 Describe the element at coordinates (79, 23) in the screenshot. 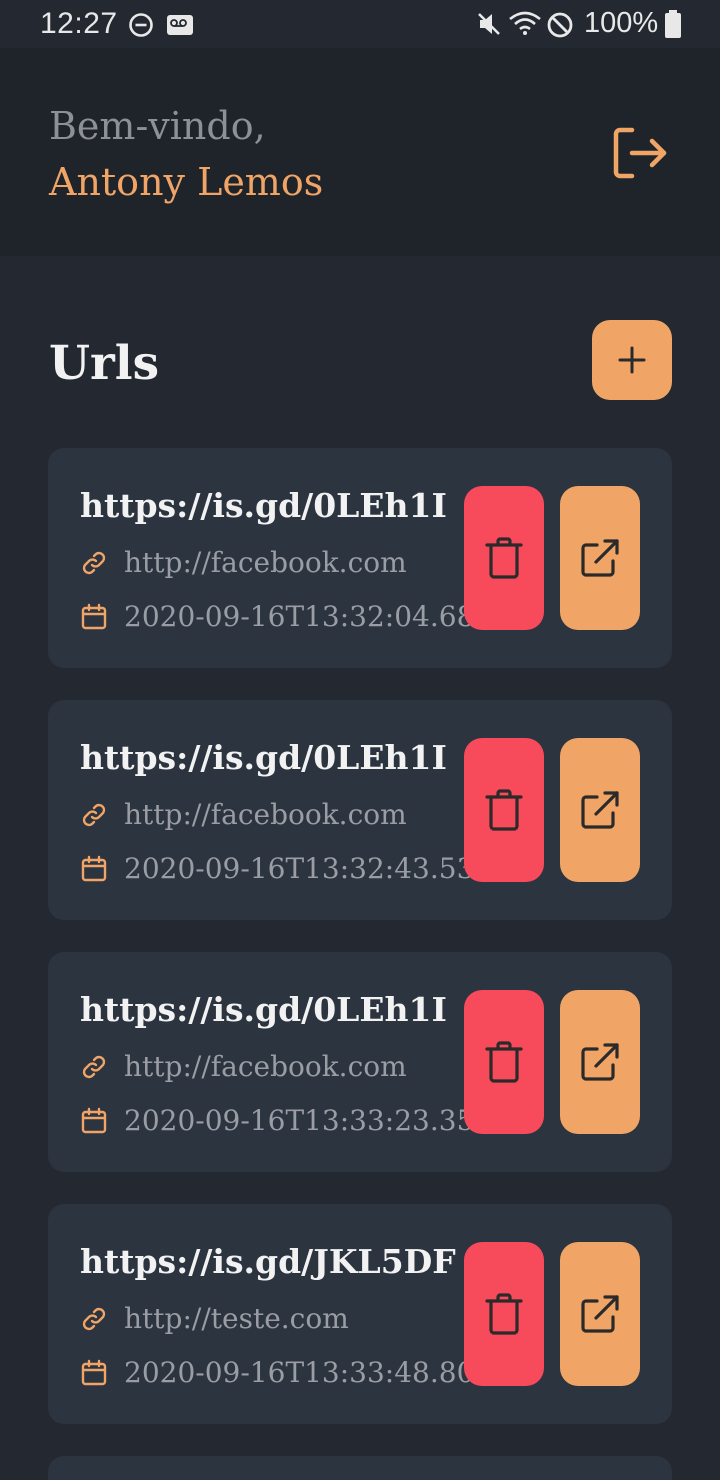

I see `status-time: 12:27` at that location.